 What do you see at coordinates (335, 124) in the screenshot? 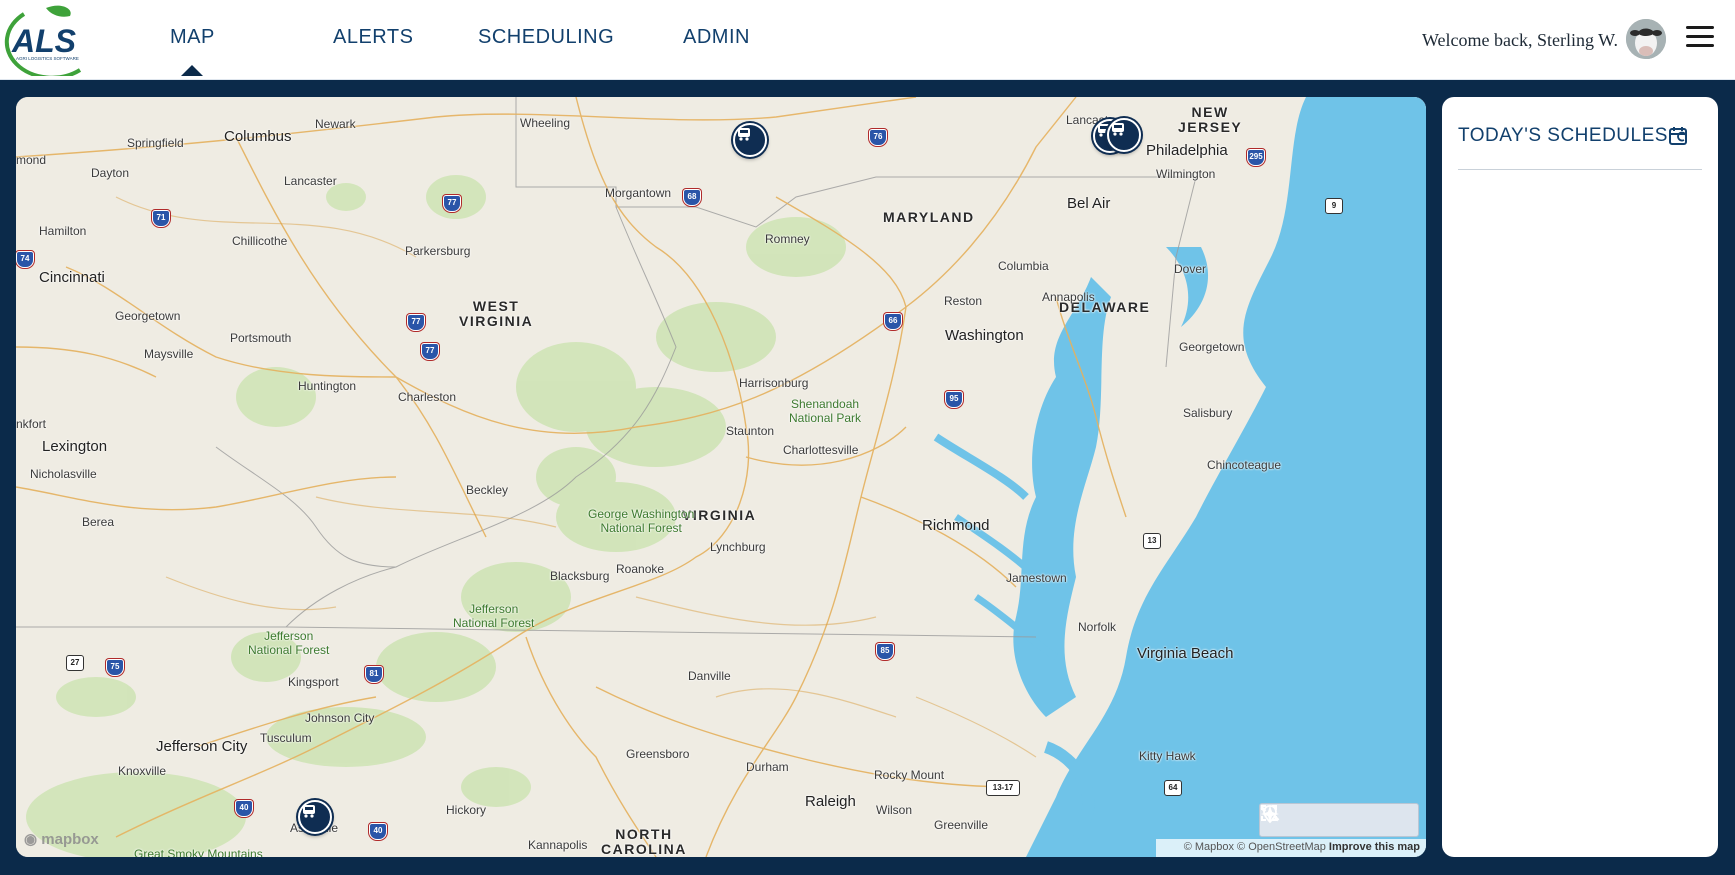
I see `city-label: Newark` at bounding box center [335, 124].